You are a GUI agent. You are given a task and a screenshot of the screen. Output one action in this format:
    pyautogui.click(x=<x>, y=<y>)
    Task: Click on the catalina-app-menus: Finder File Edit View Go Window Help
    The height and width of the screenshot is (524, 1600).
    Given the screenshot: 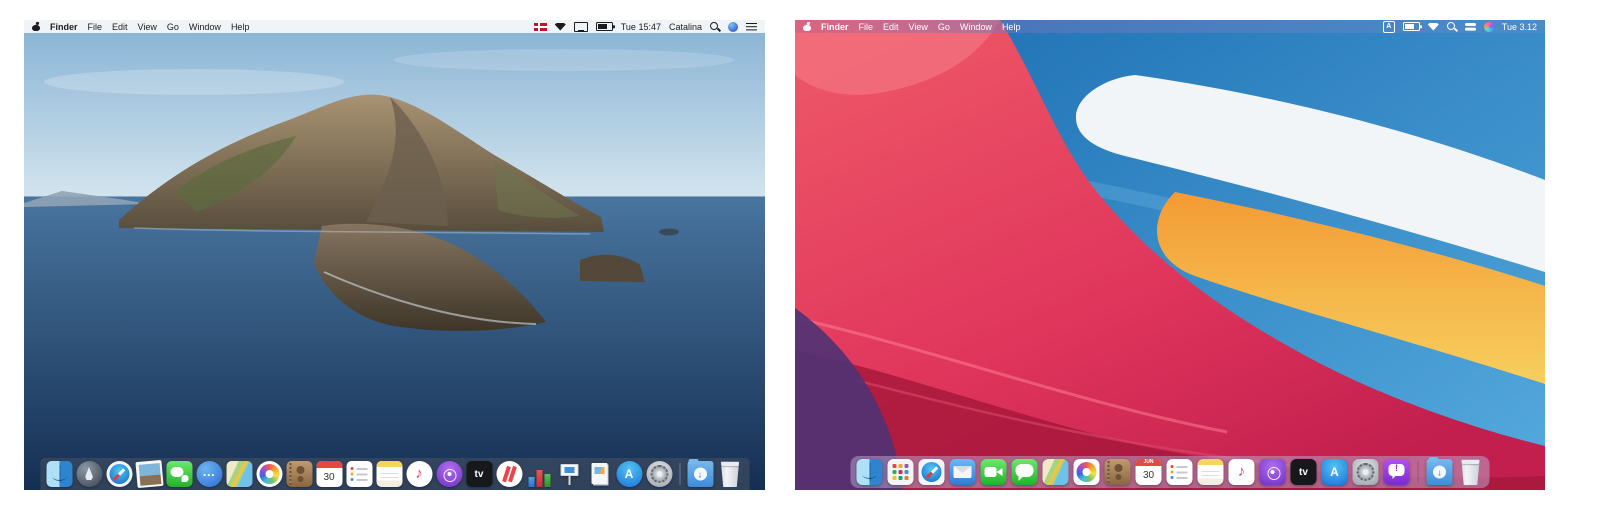 What is the action you would take?
    pyautogui.click(x=149, y=27)
    